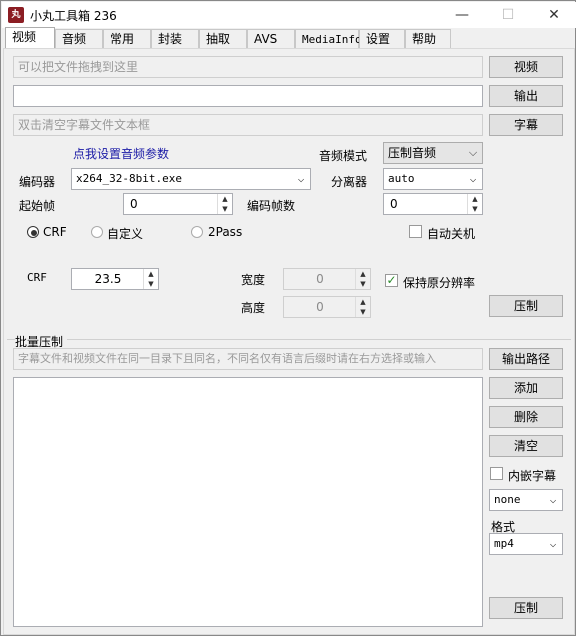  What do you see at coordinates (271, 206) in the screenshot?
I see `frame-count-label: 编码帧数` at bounding box center [271, 206].